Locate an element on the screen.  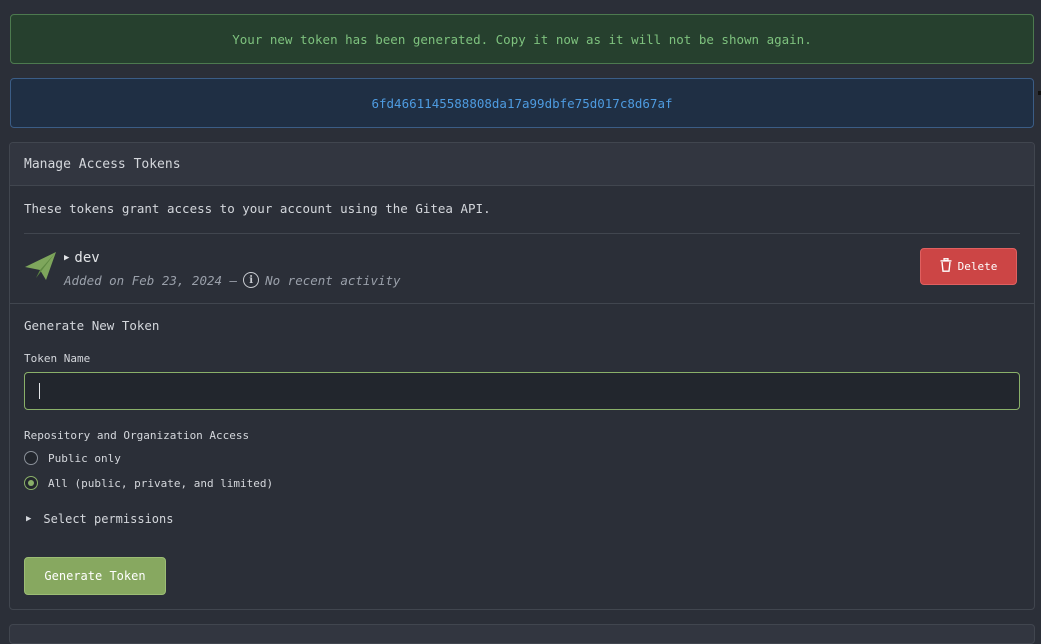
token-name: ▶ dev is located at coordinates (82, 258).